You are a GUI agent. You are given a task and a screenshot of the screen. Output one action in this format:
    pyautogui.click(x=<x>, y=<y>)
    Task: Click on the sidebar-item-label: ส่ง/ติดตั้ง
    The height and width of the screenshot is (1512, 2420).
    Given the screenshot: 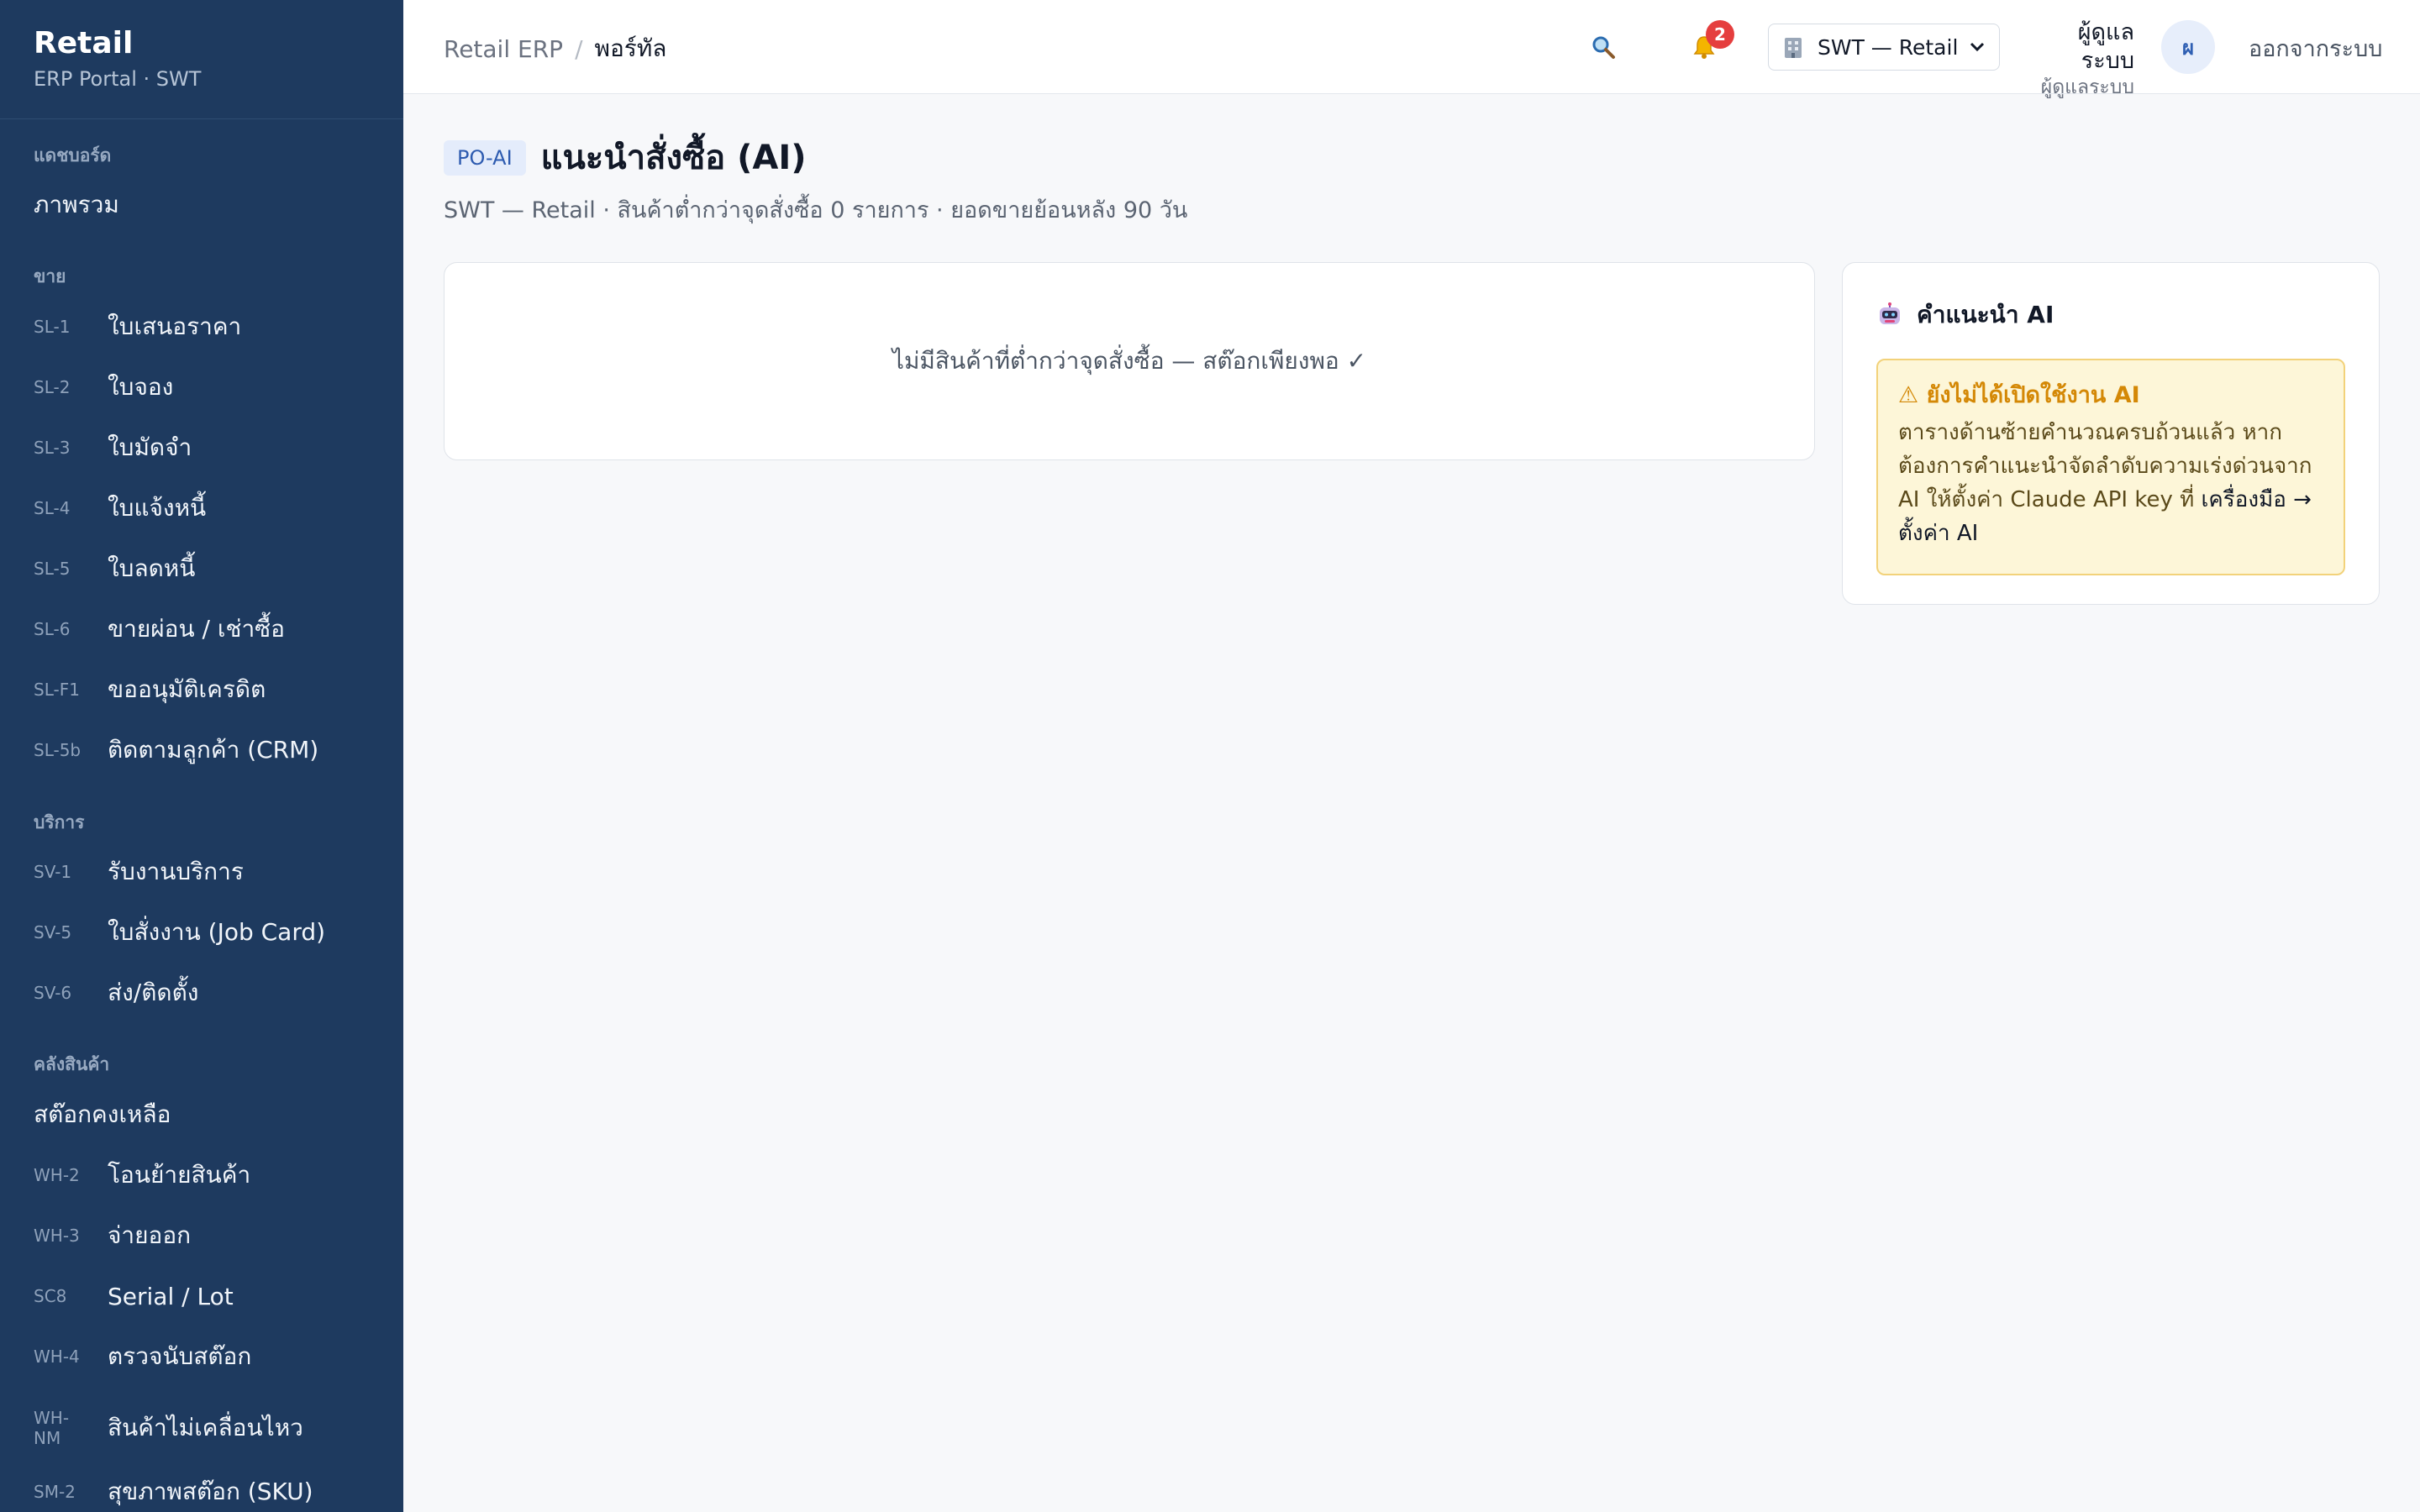 What is the action you would take?
    pyautogui.click(x=153, y=992)
    